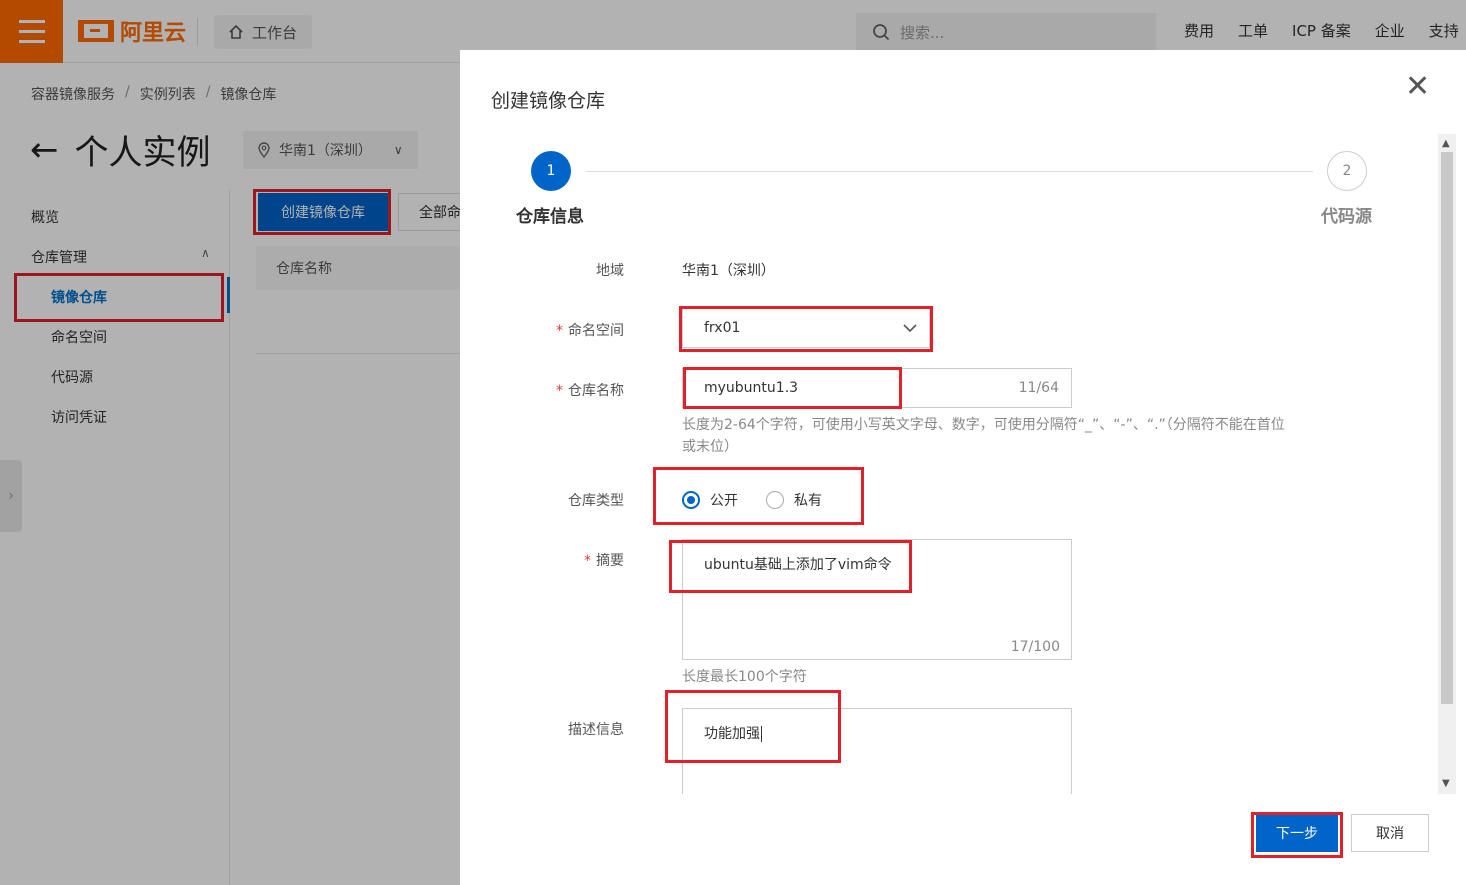 The width and height of the screenshot is (1466, 885). Describe the element at coordinates (732, 734) in the screenshot. I see `description-value: 功能加强` at that location.